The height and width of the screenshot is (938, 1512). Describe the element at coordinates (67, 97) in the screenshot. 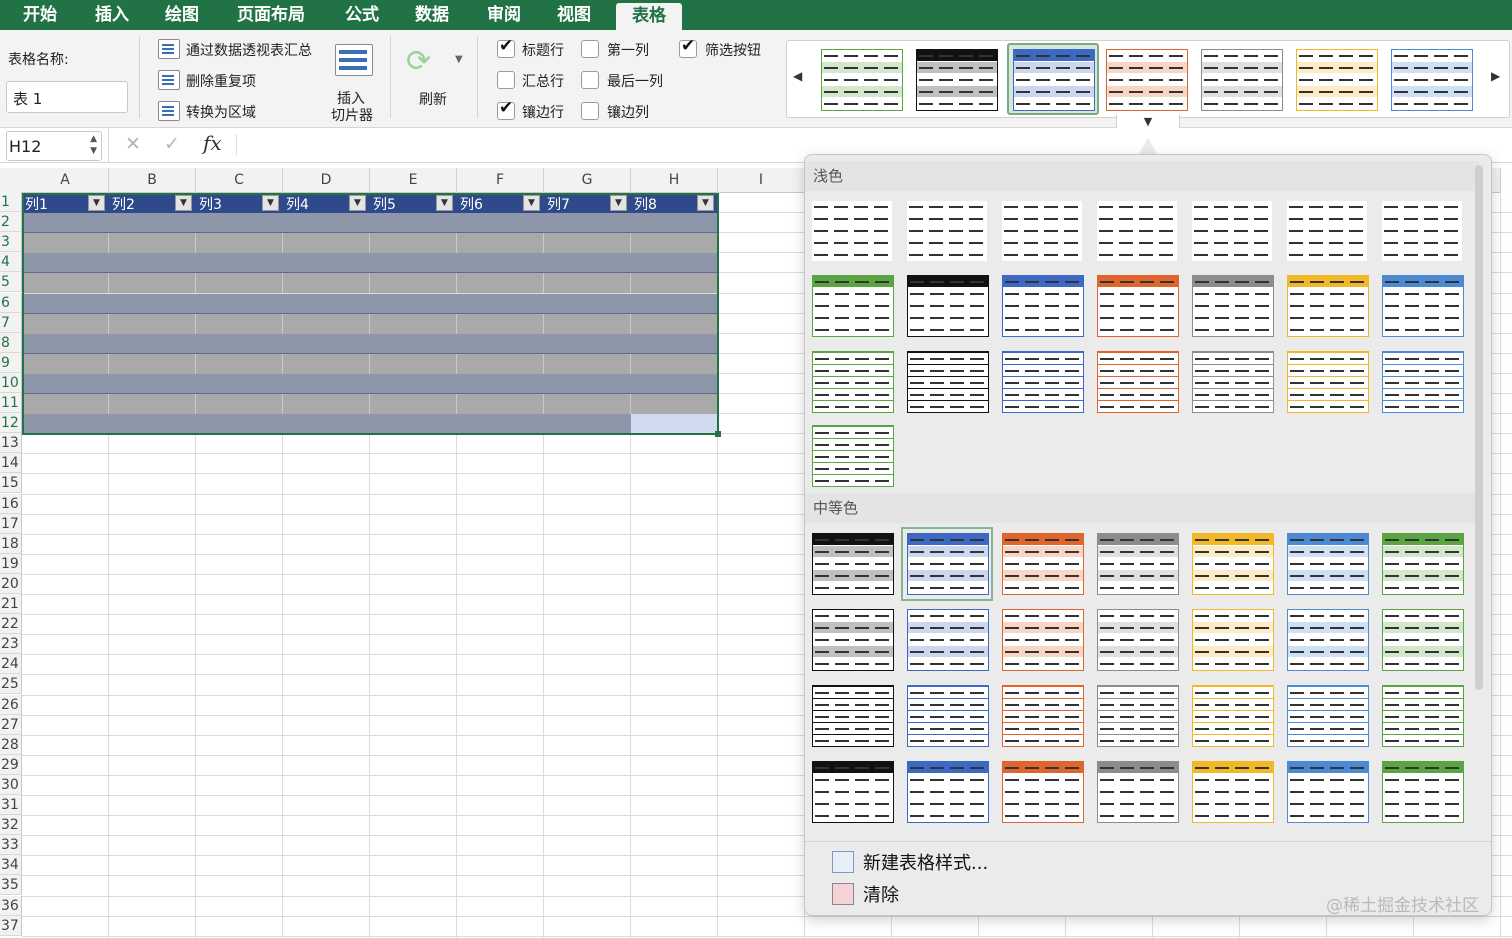

I see `table-name-input: 表 1` at that location.